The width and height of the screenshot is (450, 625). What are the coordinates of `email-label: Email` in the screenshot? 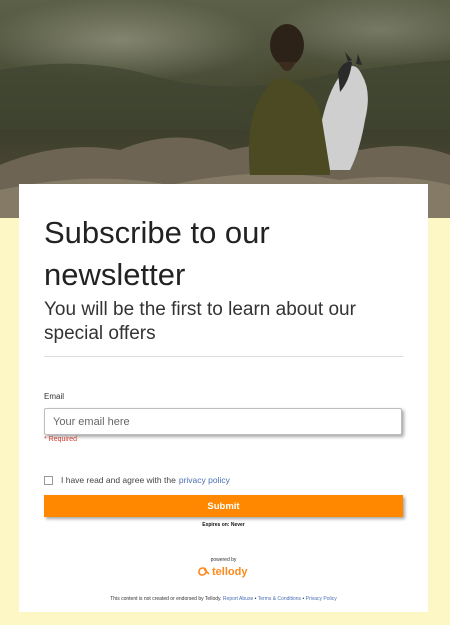 It's located at (54, 396).